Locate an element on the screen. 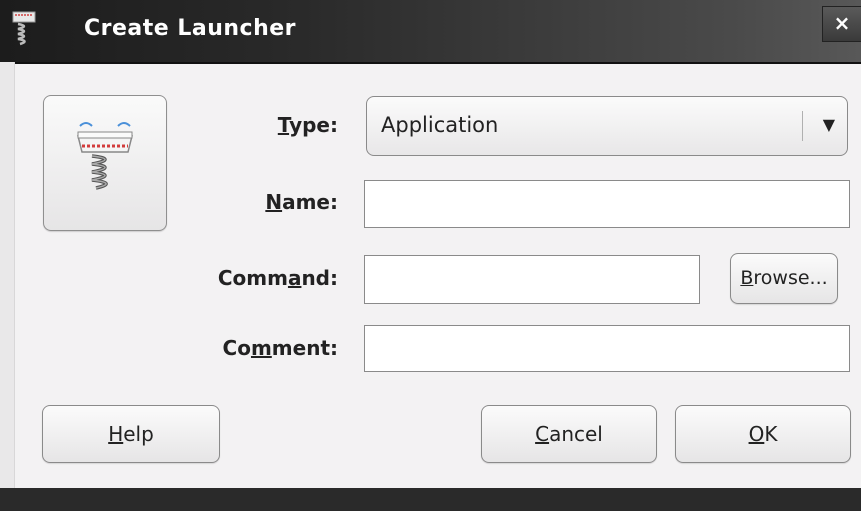 The image size is (861, 511). type-select-value: Application is located at coordinates (440, 125).